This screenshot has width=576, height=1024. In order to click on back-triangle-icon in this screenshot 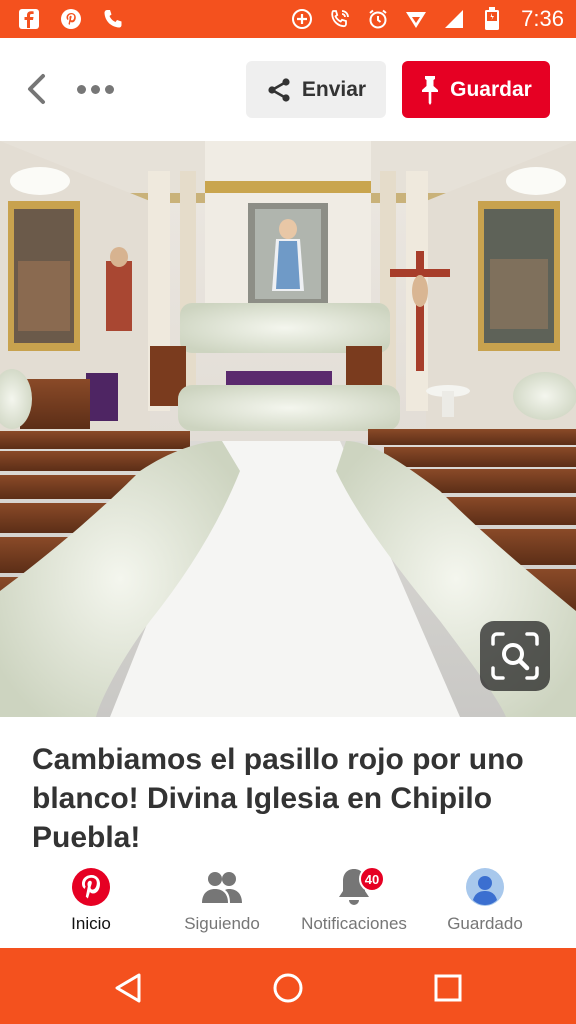, I will do `click(128, 988)`.